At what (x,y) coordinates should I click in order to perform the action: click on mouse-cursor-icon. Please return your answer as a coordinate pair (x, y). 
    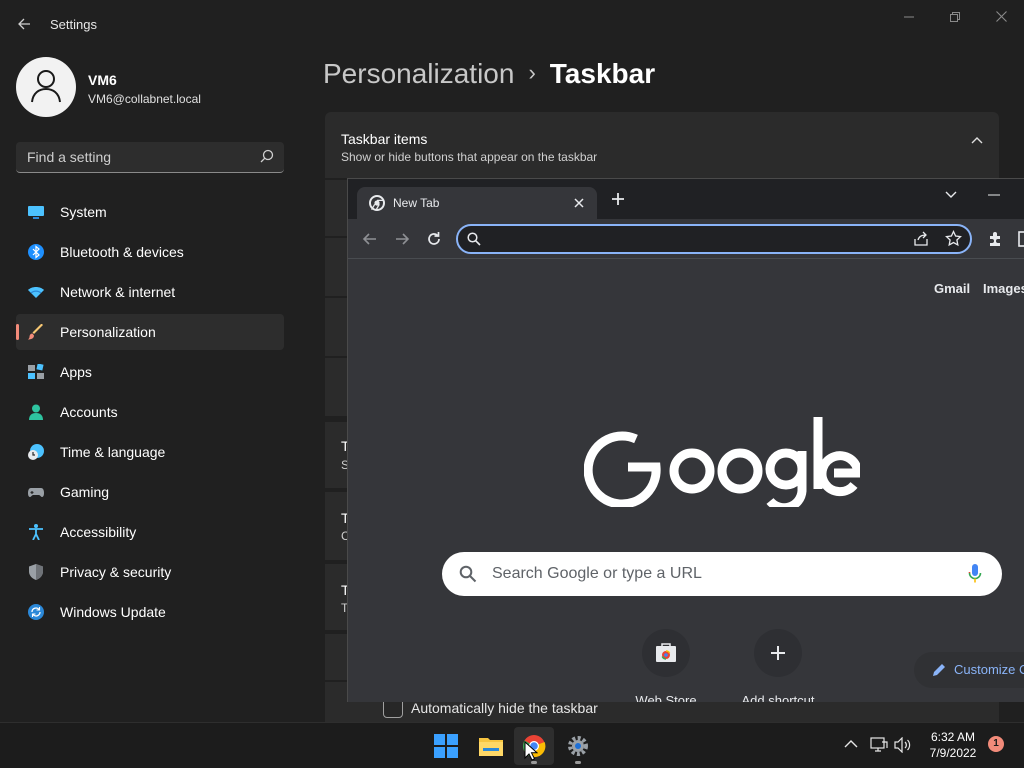
    Looking at the image, I should click on (531, 751).